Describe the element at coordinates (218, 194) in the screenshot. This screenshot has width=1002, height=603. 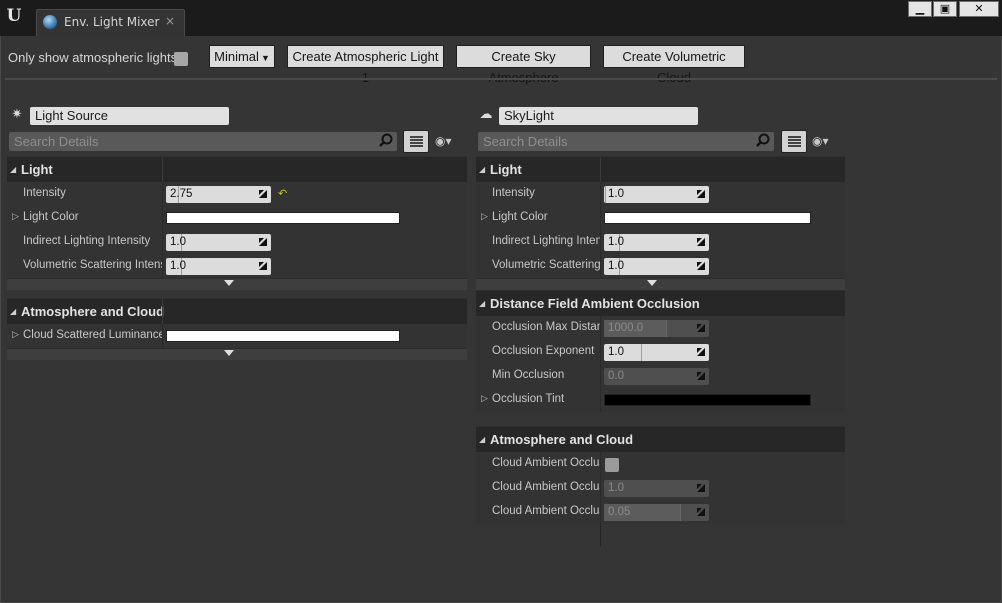
I see `intensity-numeric-input: 2.75` at that location.